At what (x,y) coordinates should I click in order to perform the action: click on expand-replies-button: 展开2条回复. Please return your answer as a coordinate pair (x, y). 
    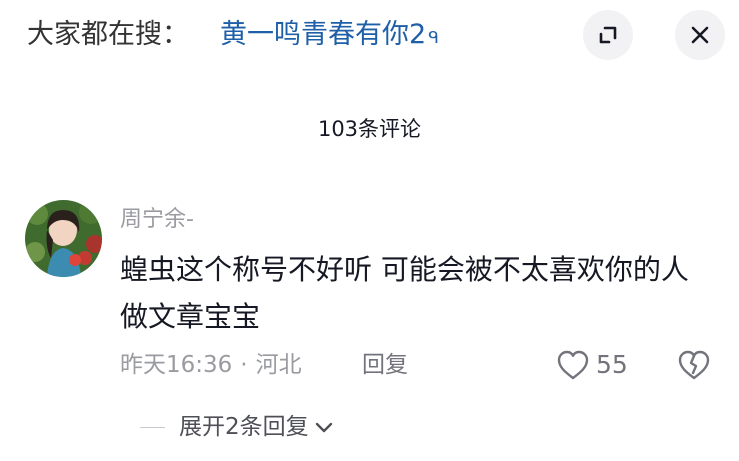
    Looking at the image, I should click on (236, 427).